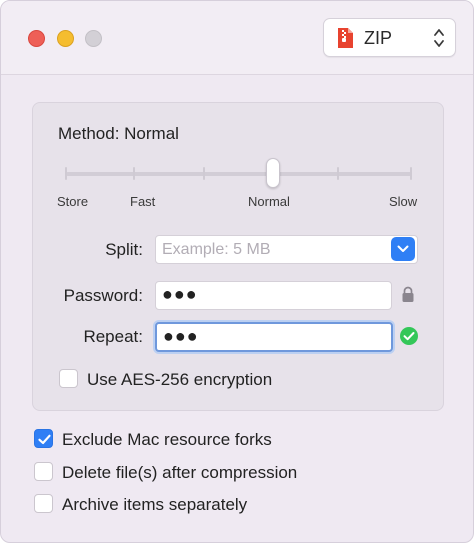  I want to click on compression-slider-track, so click(239, 174).